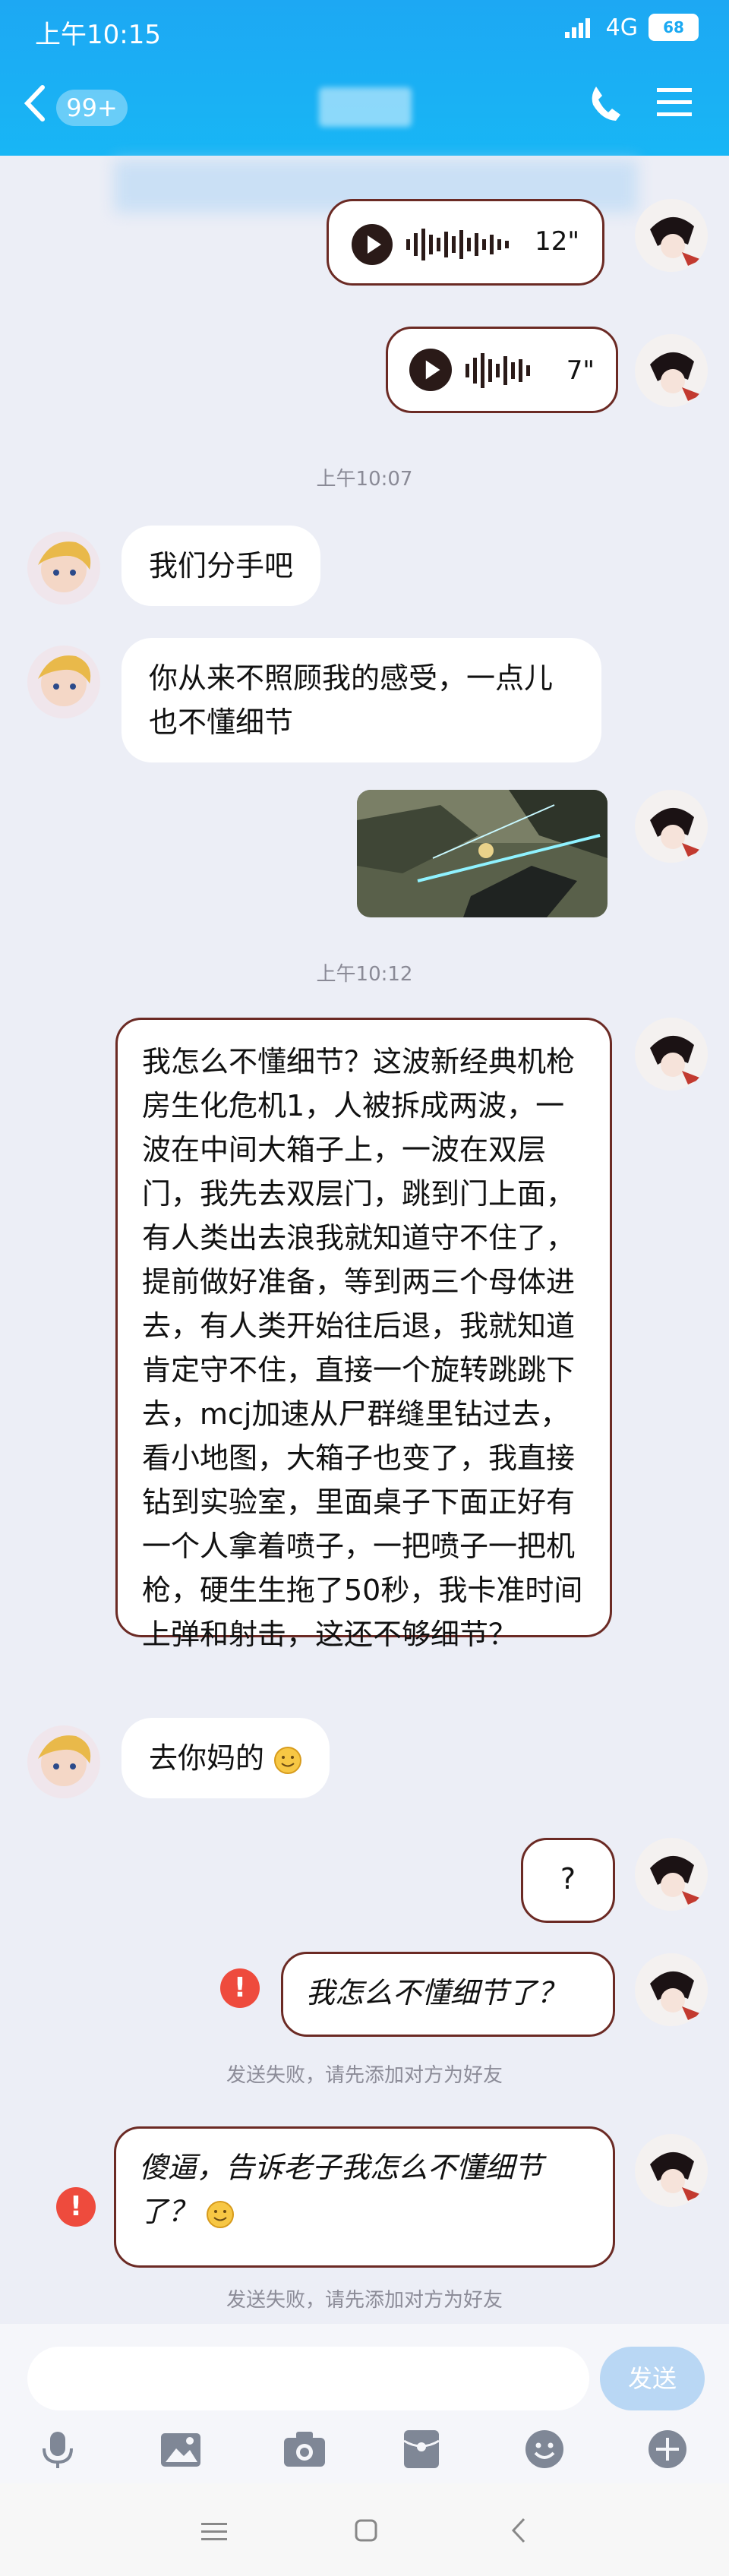 This screenshot has width=729, height=2576. What do you see at coordinates (483, 853) in the screenshot?
I see `game-screenshot` at bounding box center [483, 853].